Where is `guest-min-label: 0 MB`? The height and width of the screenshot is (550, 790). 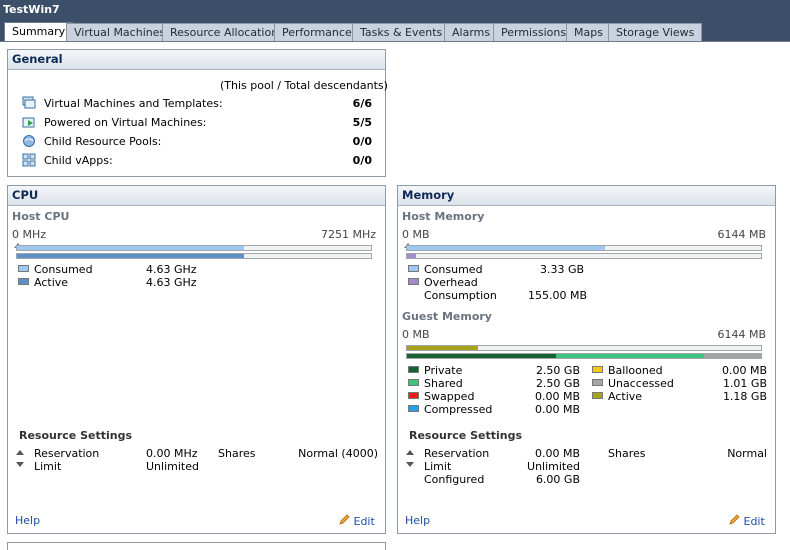
guest-min-label: 0 MB is located at coordinates (416, 334).